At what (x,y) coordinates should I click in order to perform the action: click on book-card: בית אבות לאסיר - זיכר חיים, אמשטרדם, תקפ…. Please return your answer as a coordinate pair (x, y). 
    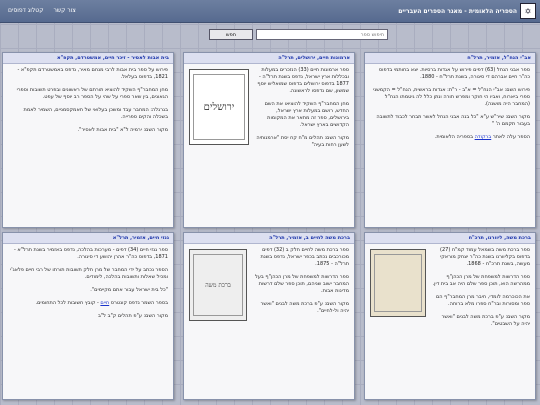
    Looking at the image, I should click on (88, 140).